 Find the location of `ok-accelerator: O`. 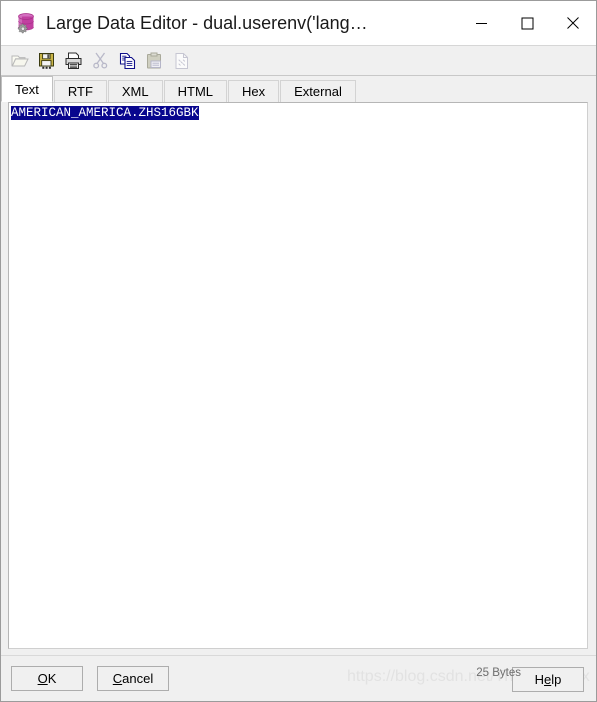

ok-accelerator: O is located at coordinates (42, 678).